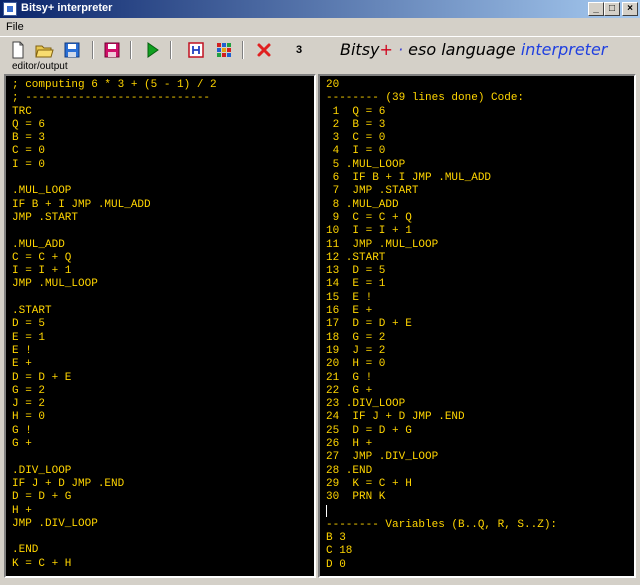 The image size is (640, 585). I want to click on output-line: 26 H +, so click(349, 444).